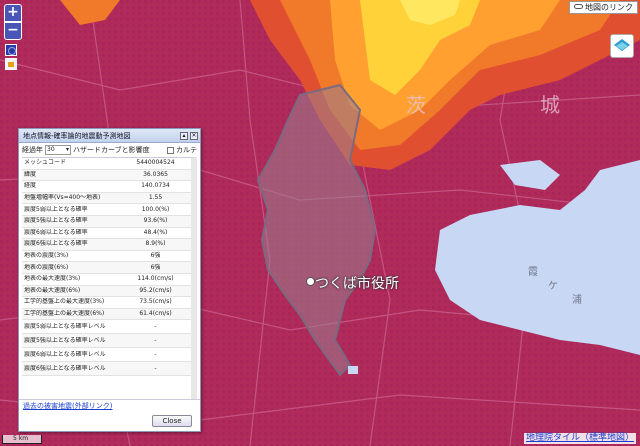  Describe the element at coordinates (106, 279) in the screenshot. I see `table-row: 地表の最大速度(3%) 114.0(cm/s)` at that location.